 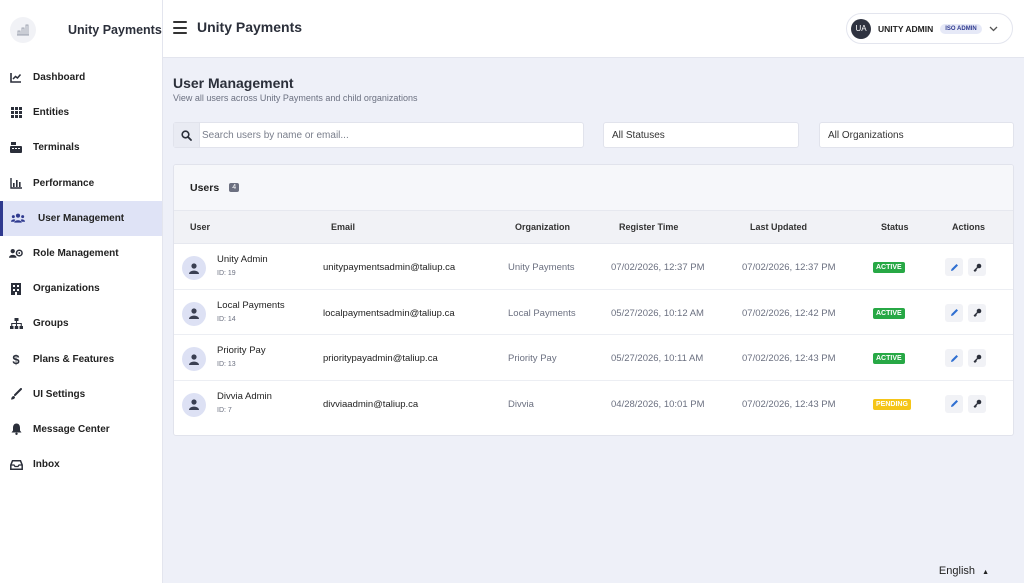 I want to click on sidebar-item-label: User Management, so click(x=81, y=218).